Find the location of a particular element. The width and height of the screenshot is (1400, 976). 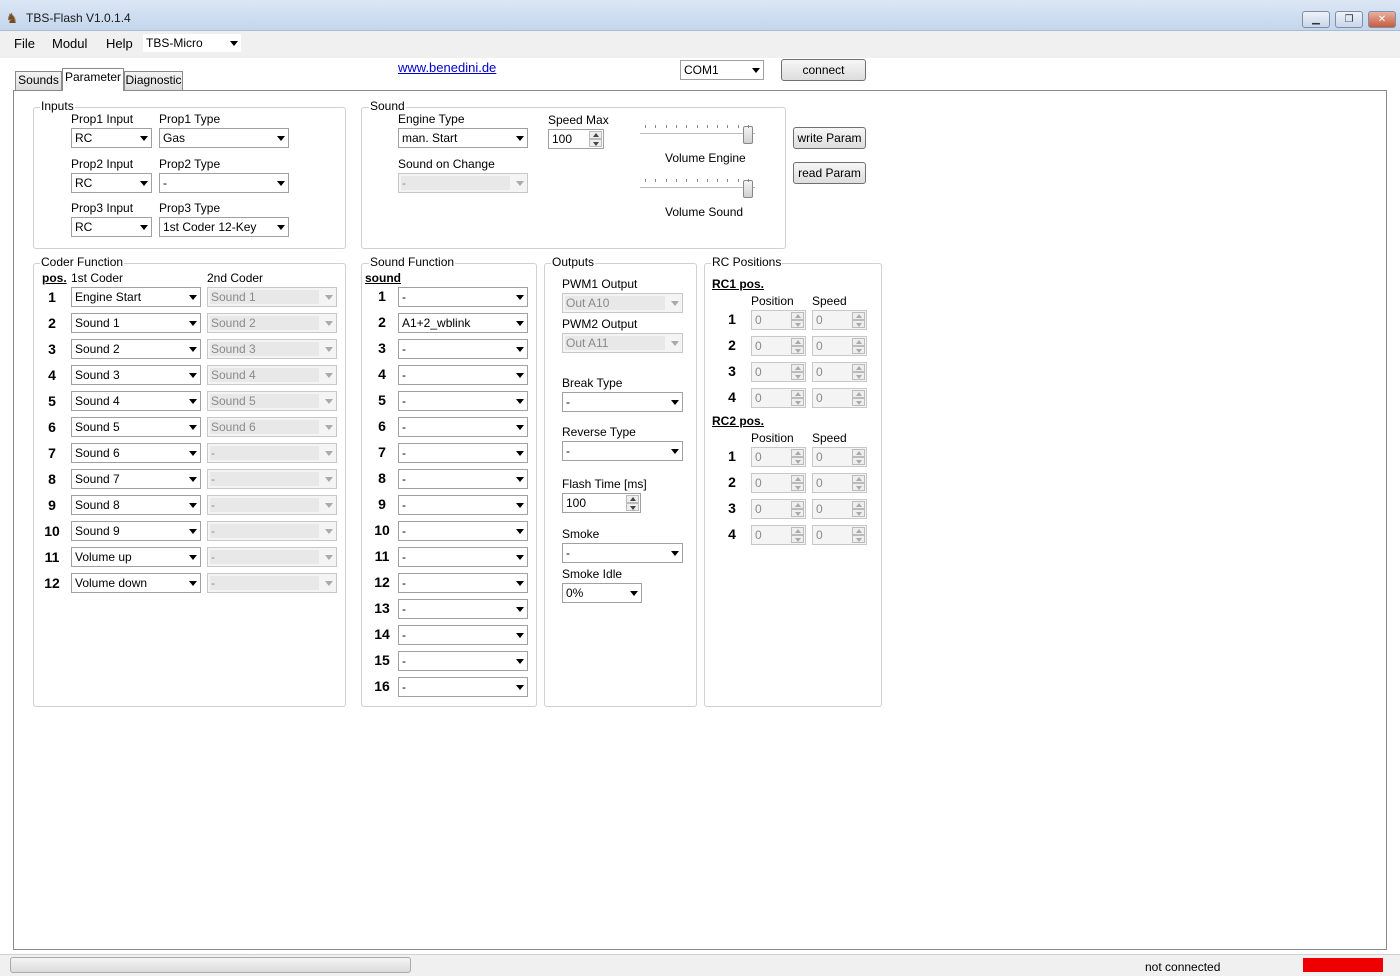

device-select: TBS-Micro is located at coordinates (192, 43).